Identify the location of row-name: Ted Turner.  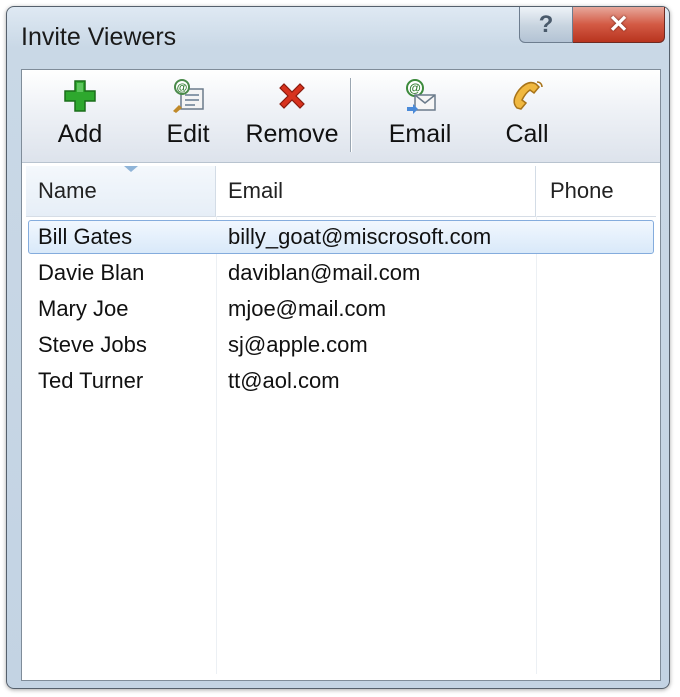
(91, 380).